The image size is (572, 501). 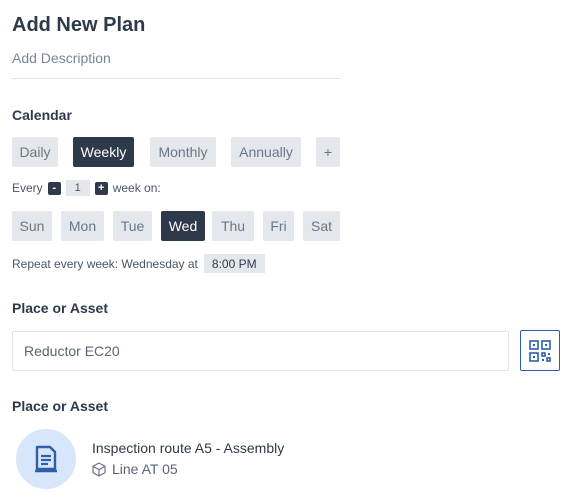 I want to click on interval-increment-button: +, so click(x=101, y=188).